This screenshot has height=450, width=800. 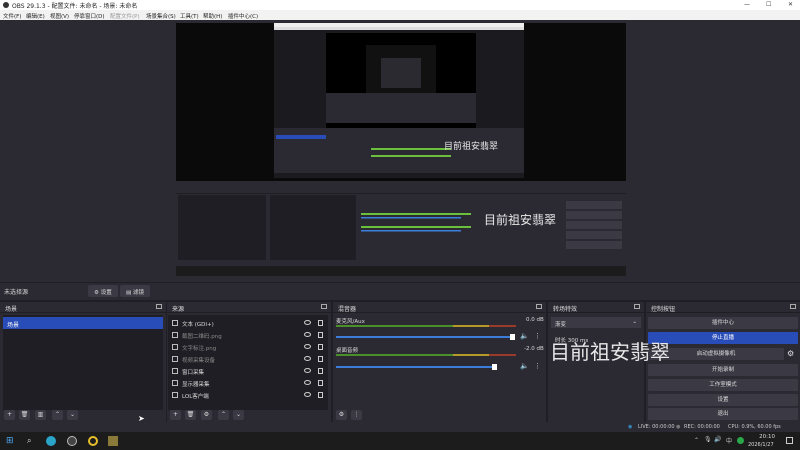 What do you see at coordinates (83, 307) in the screenshot?
I see `scenes-title: 场景` at bounding box center [83, 307].